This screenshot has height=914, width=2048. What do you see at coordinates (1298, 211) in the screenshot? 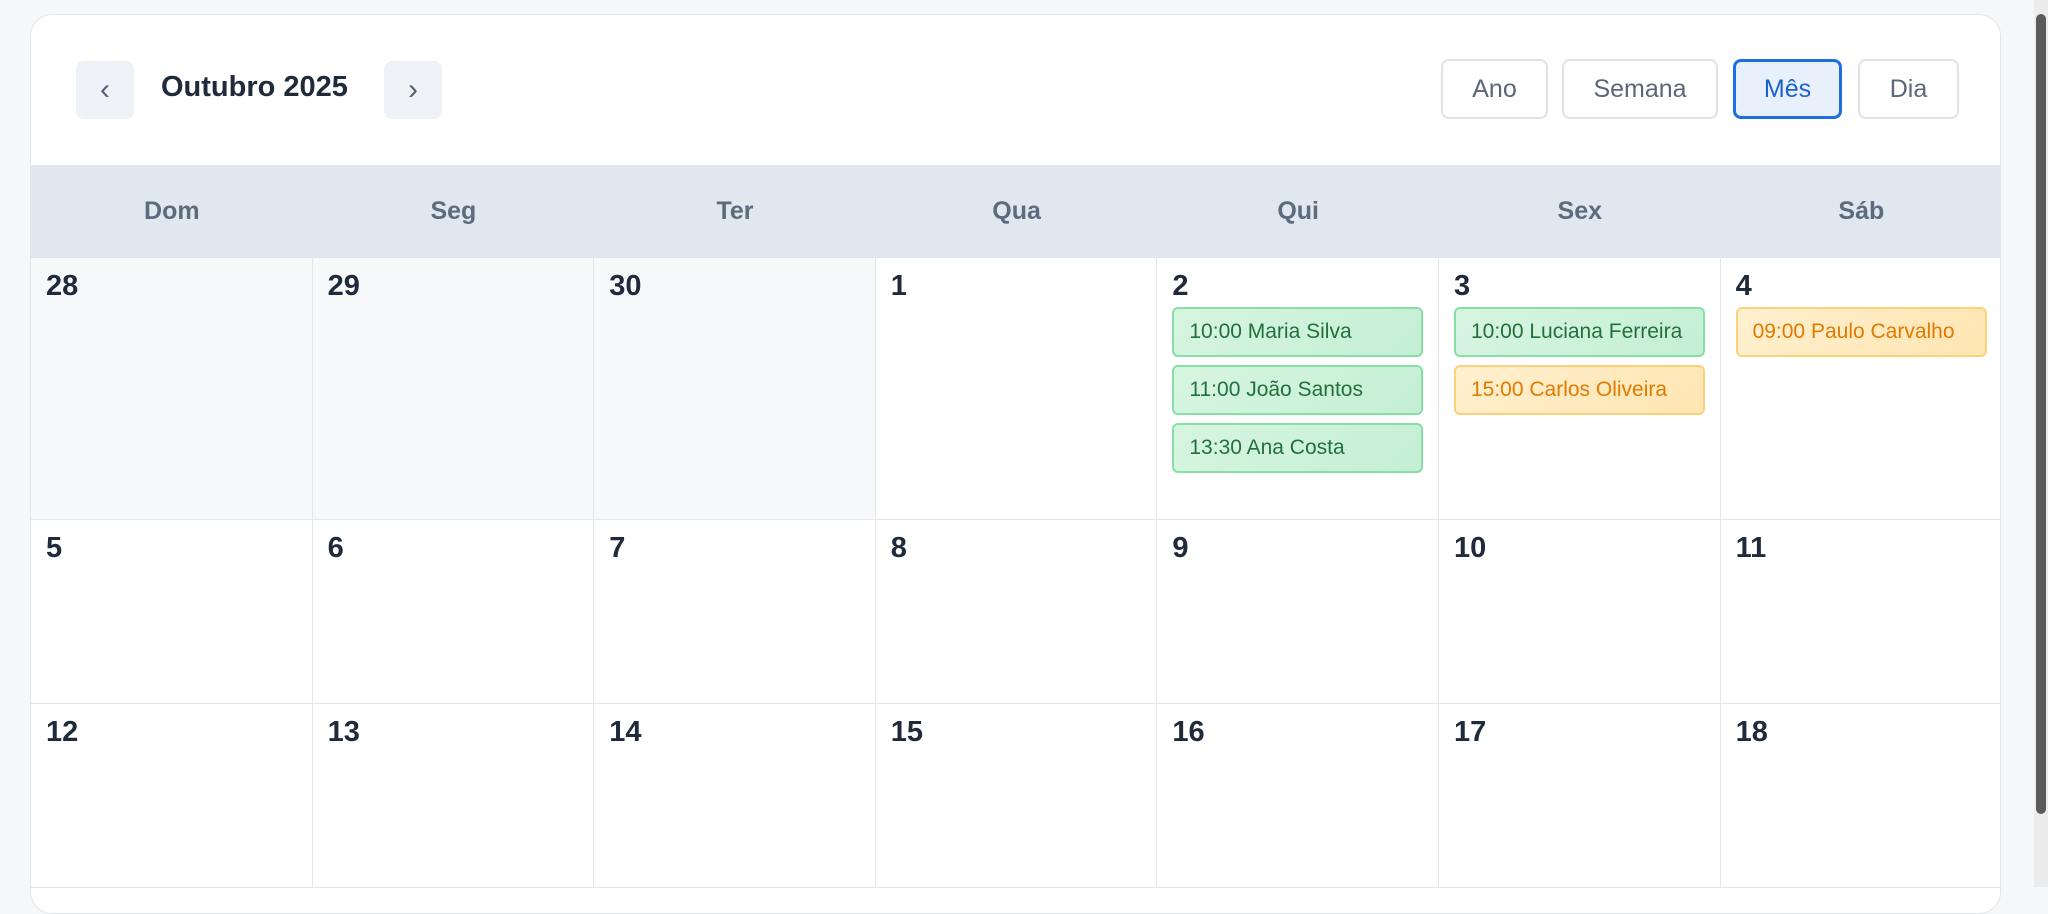
I see `weekday-label: Qui` at bounding box center [1298, 211].